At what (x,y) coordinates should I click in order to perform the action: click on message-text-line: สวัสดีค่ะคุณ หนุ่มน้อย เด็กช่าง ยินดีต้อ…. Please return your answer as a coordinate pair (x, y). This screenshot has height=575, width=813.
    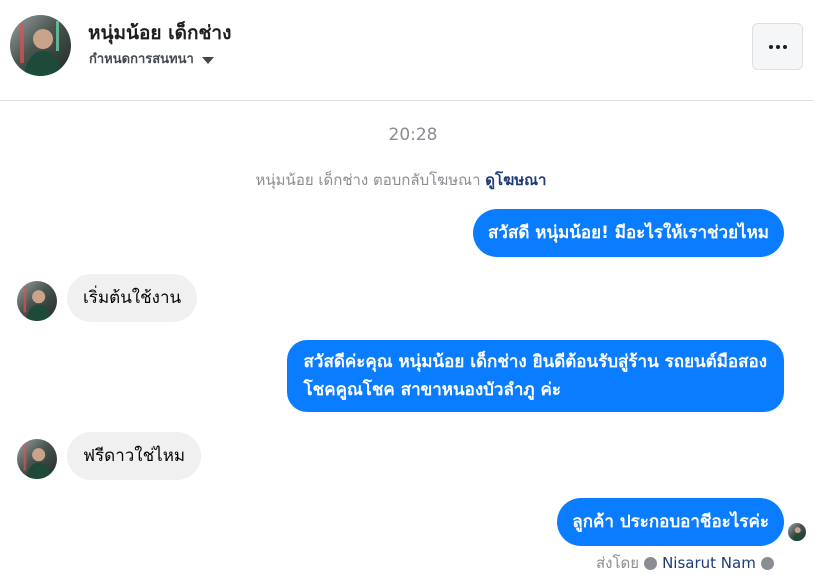
    Looking at the image, I should click on (535, 362).